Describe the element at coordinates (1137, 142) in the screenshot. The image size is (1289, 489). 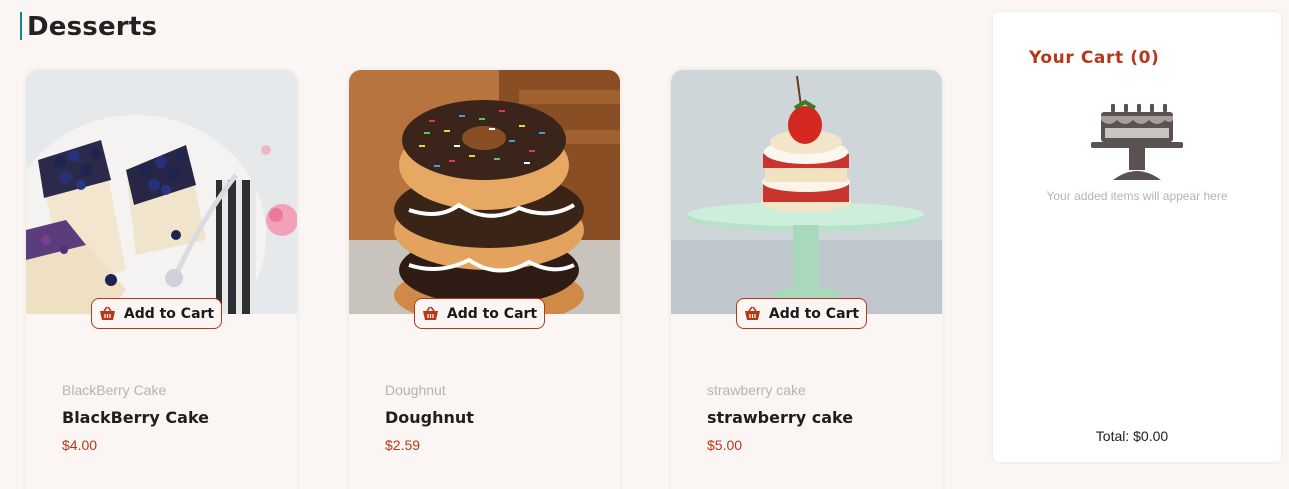
I see `cake-icon` at that location.